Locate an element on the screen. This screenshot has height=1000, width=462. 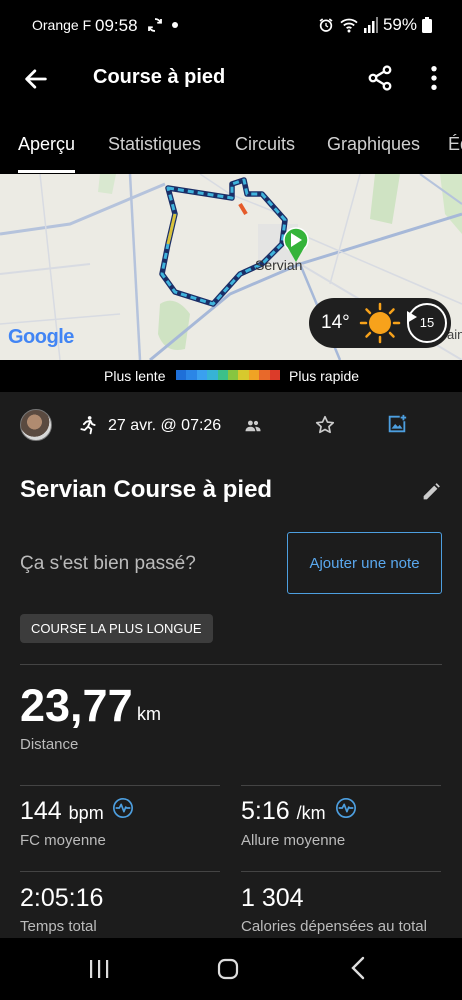
notification-dot-icon is located at coordinates (175, 25).